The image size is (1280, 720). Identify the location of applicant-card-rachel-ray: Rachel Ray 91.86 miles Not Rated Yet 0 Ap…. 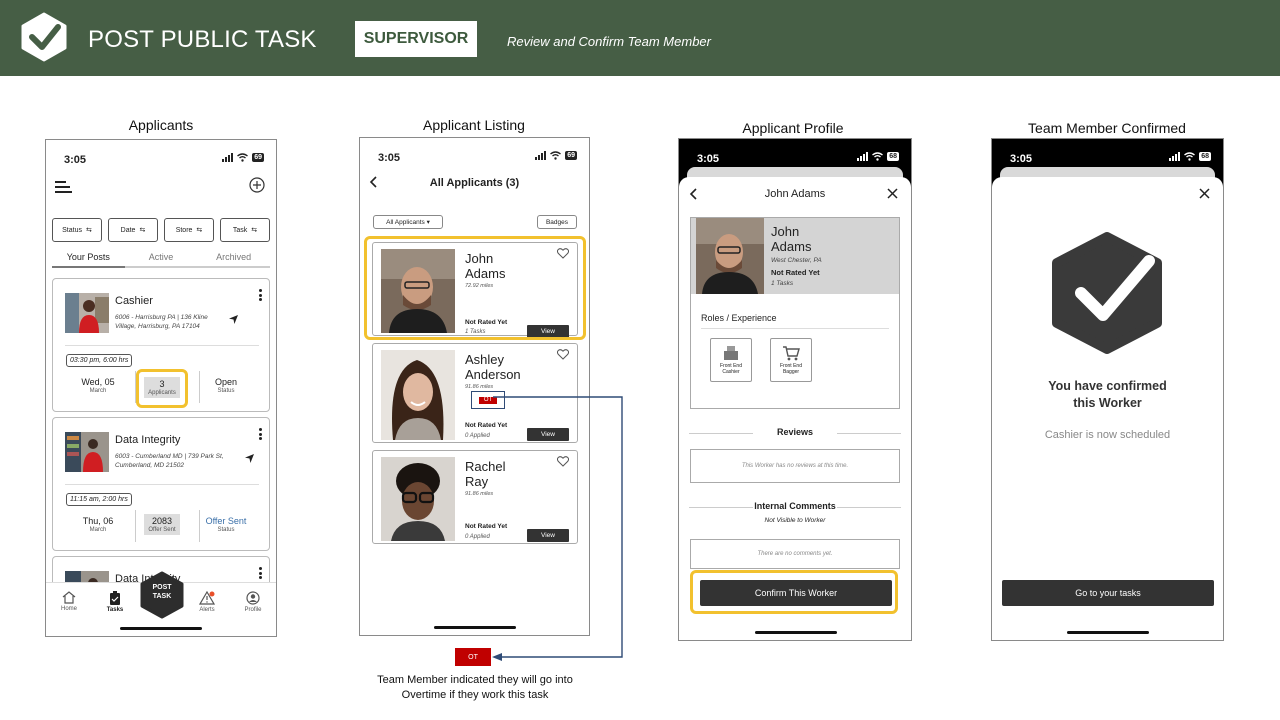
(475, 497).